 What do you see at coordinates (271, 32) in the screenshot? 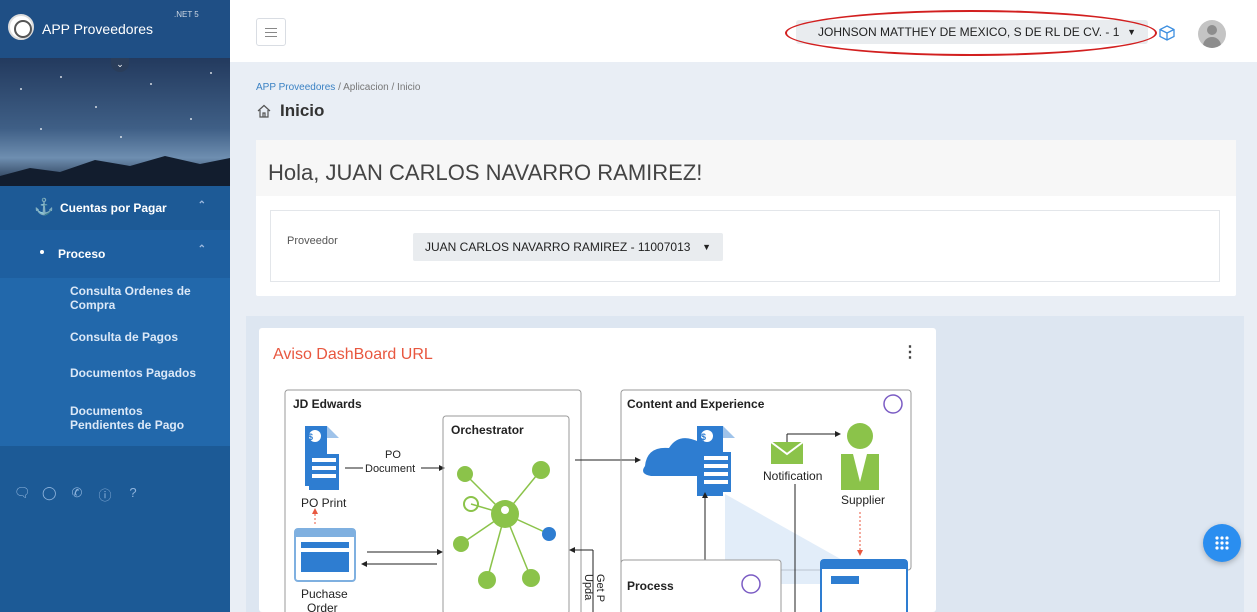
I see `menu-toggle-button` at bounding box center [271, 32].